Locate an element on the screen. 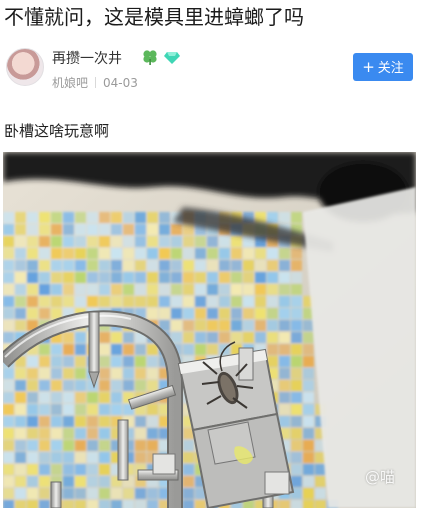 Image resolution: width=421 pixels, height=508 pixels. follow-button: + 关注 is located at coordinates (383, 67).